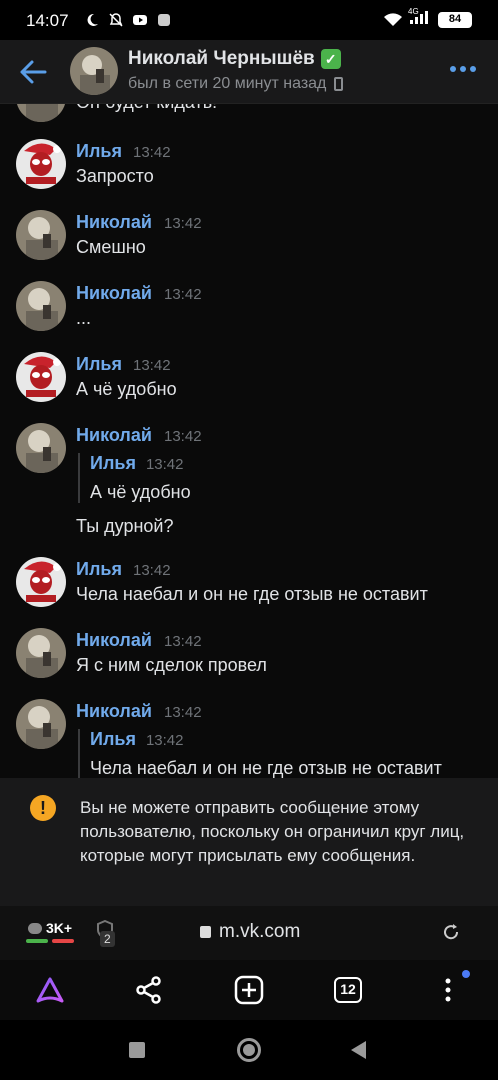  I want to click on contact-name: Николай Чернышёв ✓, so click(234, 59).